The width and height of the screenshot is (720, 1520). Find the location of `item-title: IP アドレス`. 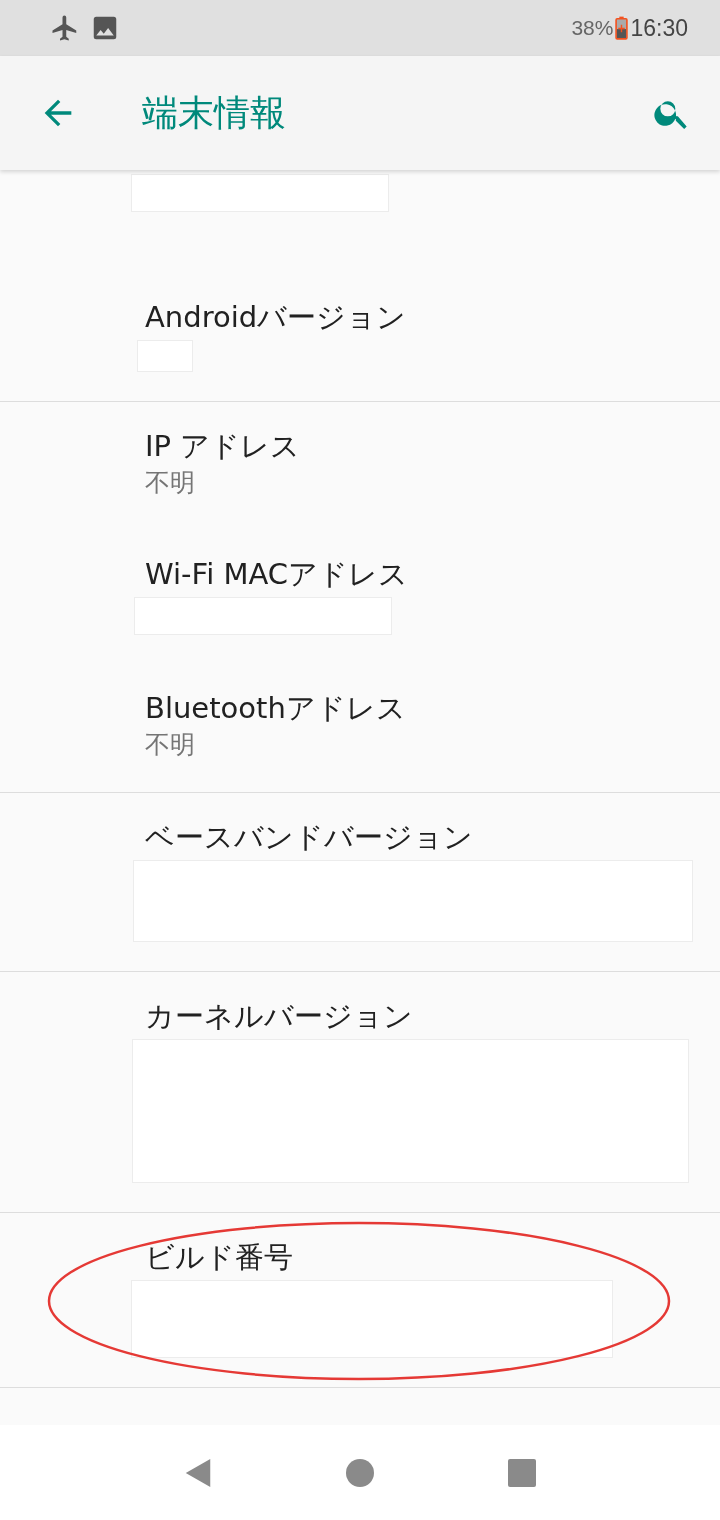

item-title: IP アドレス is located at coordinates (223, 446).